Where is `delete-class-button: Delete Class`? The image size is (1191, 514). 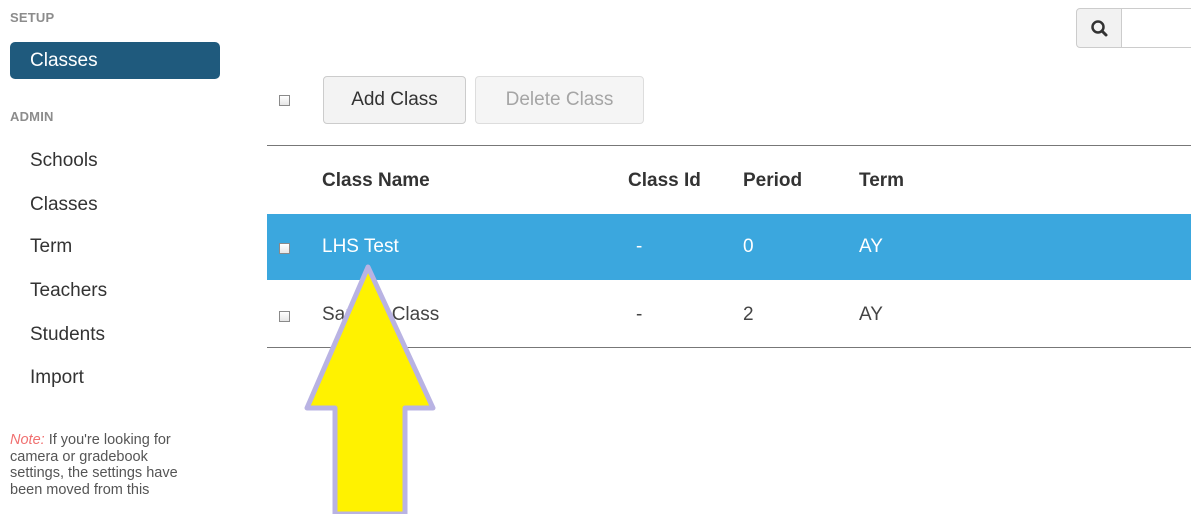 delete-class-button: Delete Class is located at coordinates (559, 100).